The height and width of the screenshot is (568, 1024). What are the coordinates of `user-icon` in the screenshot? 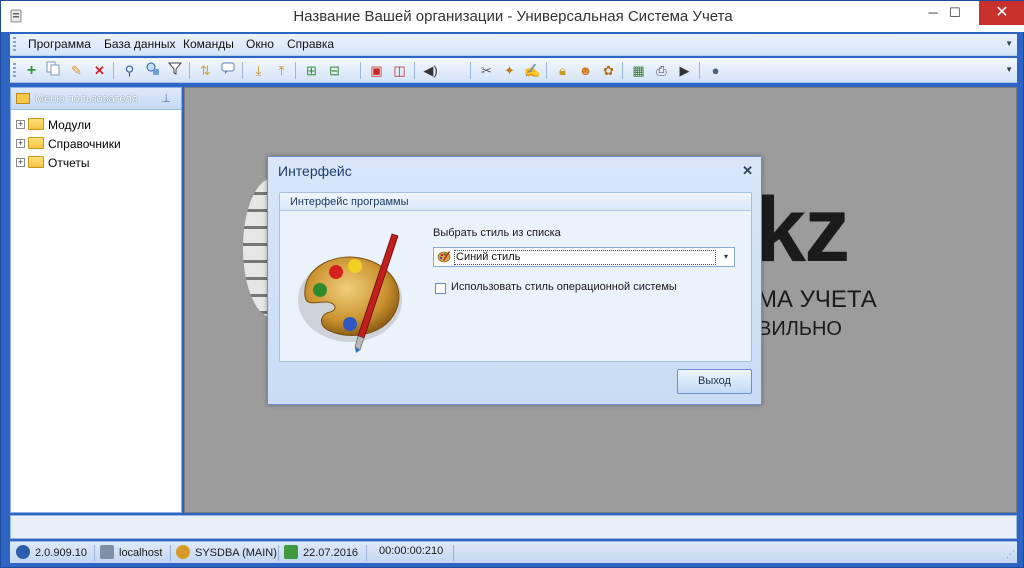 It's located at (183, 552).